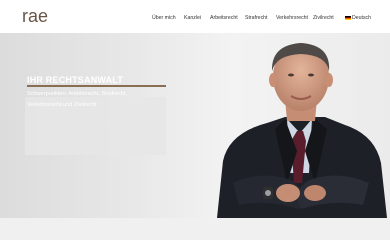 This screenshot has width=390, height=240. What do you see at coordinates (75, 80) in the screenshot?
I see `hero-title: IHR RECHTSANWALT` at bounding box center [75, 80].